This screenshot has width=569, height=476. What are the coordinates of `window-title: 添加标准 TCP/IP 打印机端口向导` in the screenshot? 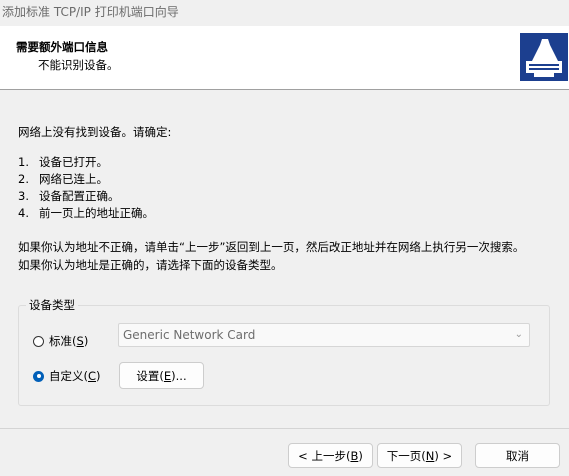 It's located at (90, 12).